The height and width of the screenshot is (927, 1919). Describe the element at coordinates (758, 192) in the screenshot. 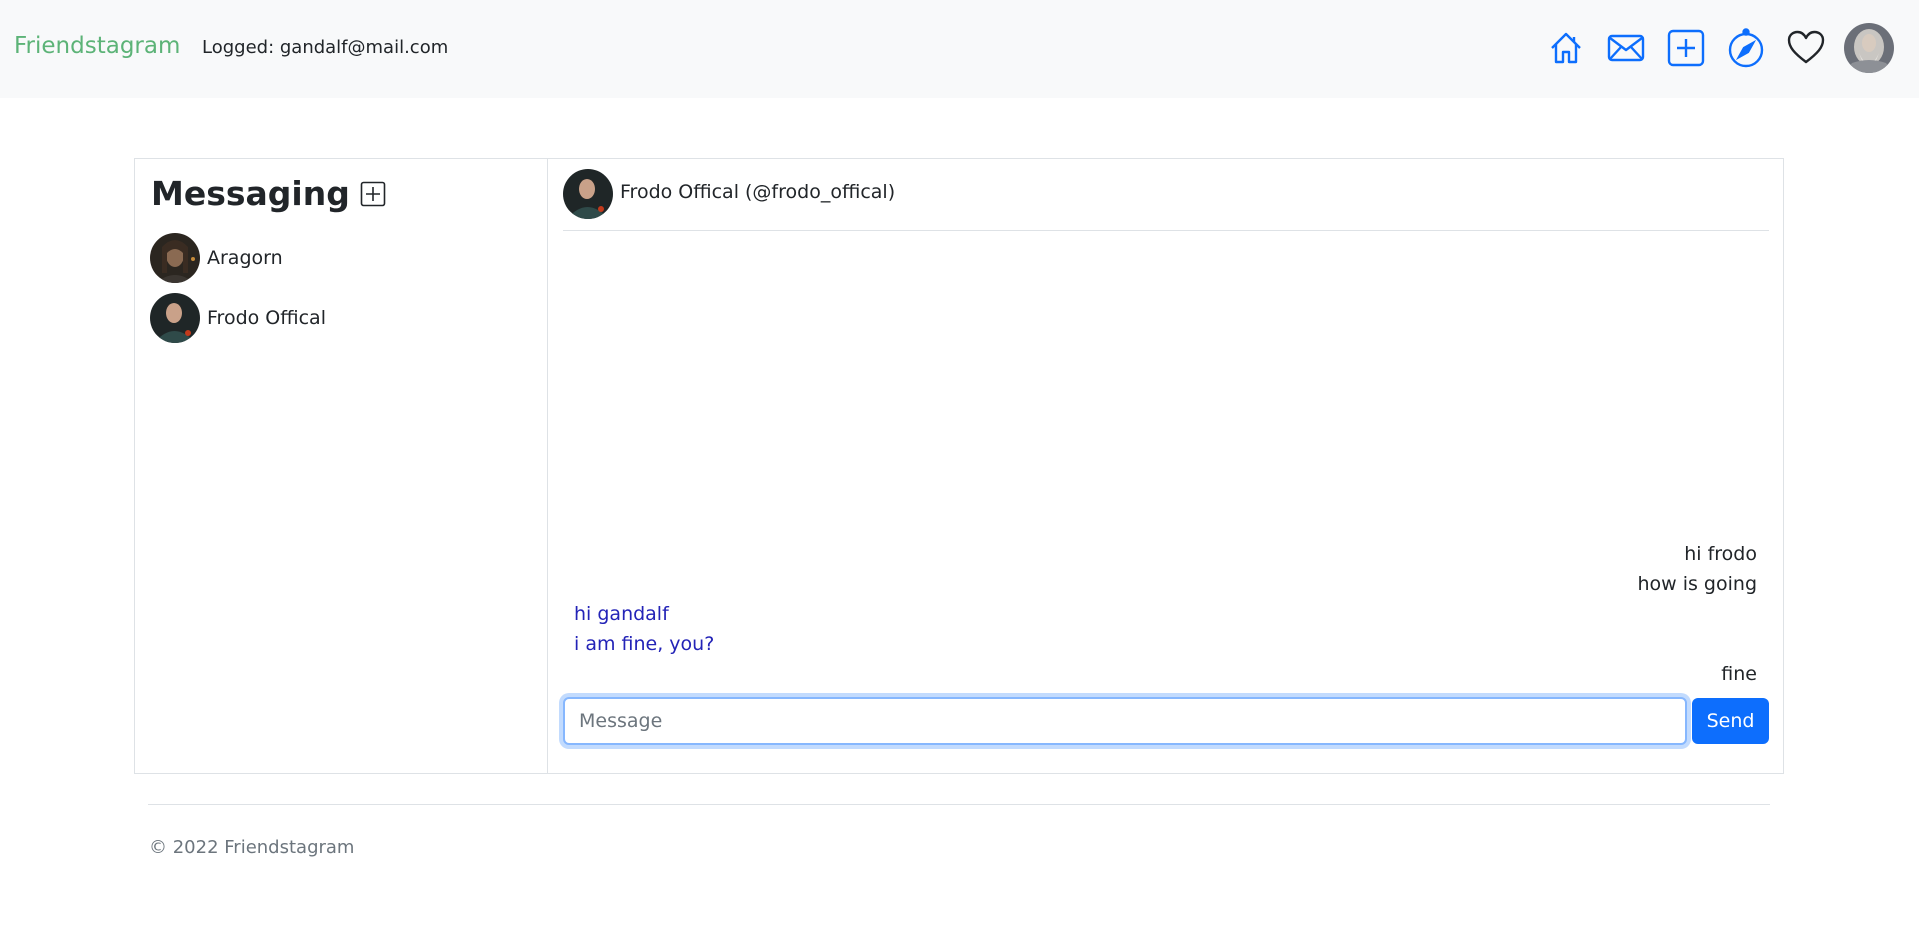

I see `chat-contact-name: Frodo Offical (@frodo_offical)` at that location.